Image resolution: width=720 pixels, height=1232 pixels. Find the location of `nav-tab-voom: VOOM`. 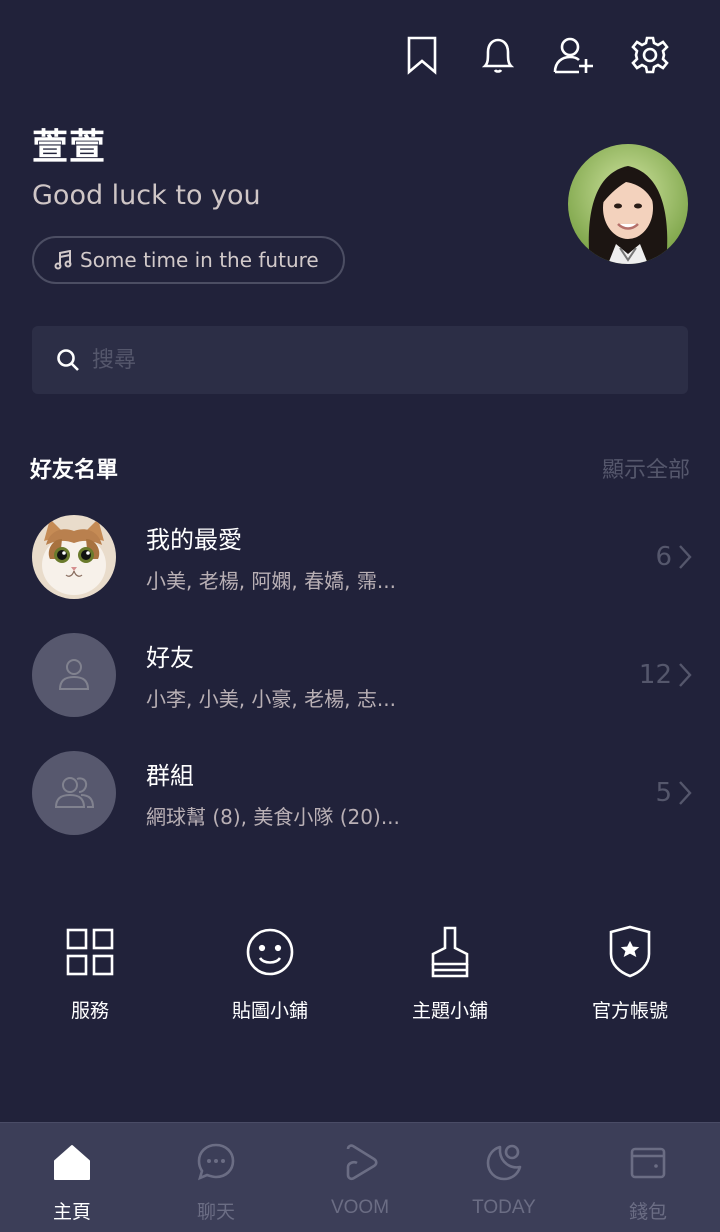

nav-tab-voom: VOOM is located at coordinates (360, 1177).